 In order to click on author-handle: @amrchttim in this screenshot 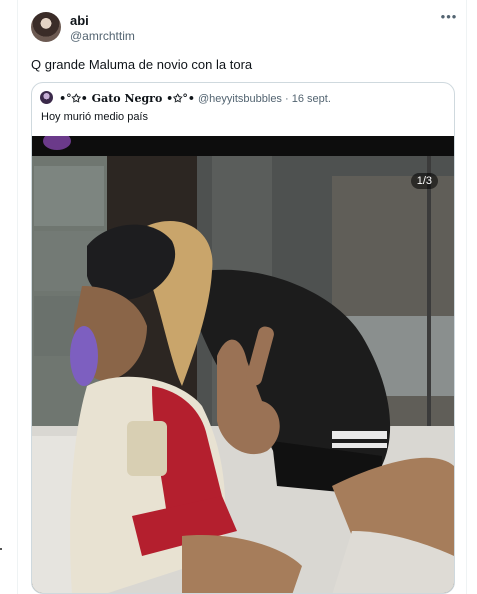, I will do `click(102, 36)`.